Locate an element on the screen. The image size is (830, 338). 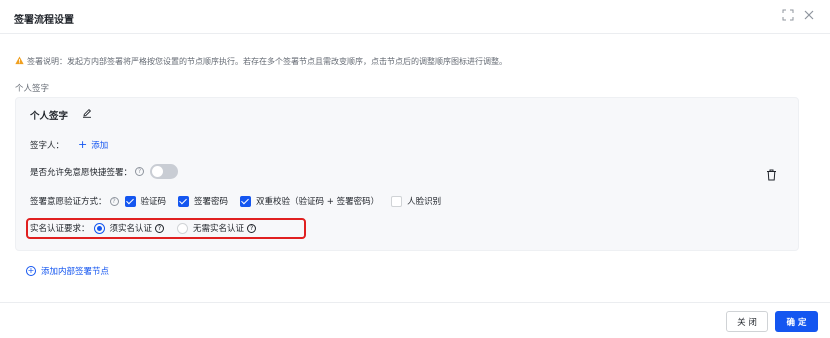
add-node-button: + 添加内部签署节点 is located at coordinates (67, 271).